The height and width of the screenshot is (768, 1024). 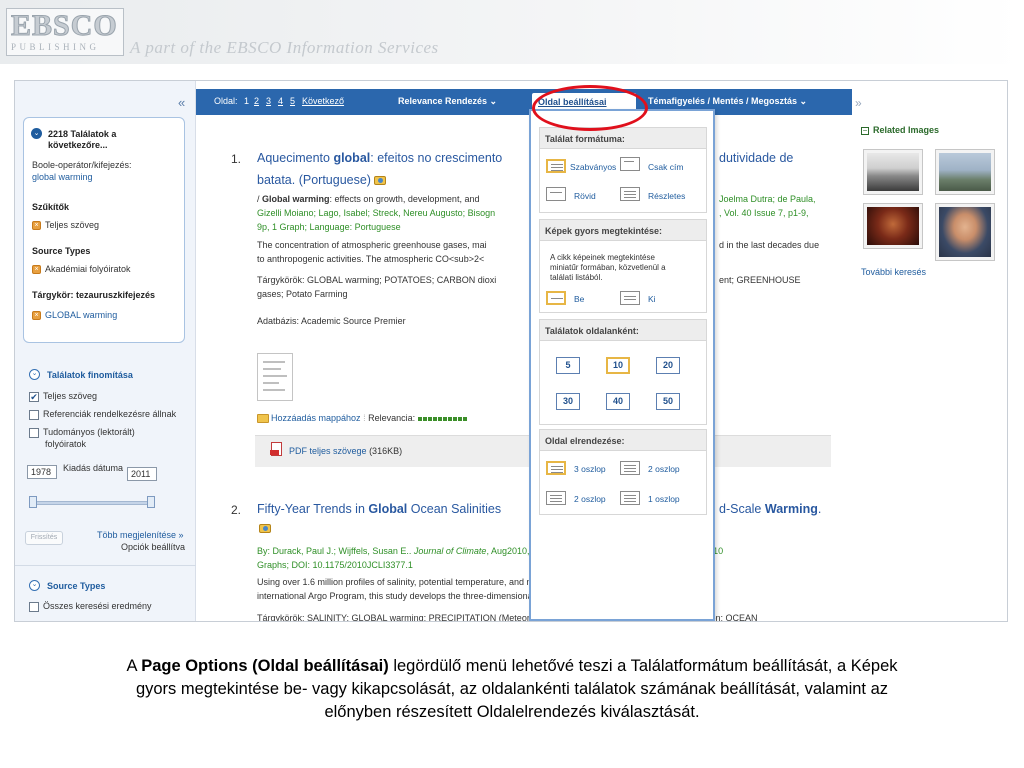 I want to click on per-page-50: 50, so click(x=668, y=401).